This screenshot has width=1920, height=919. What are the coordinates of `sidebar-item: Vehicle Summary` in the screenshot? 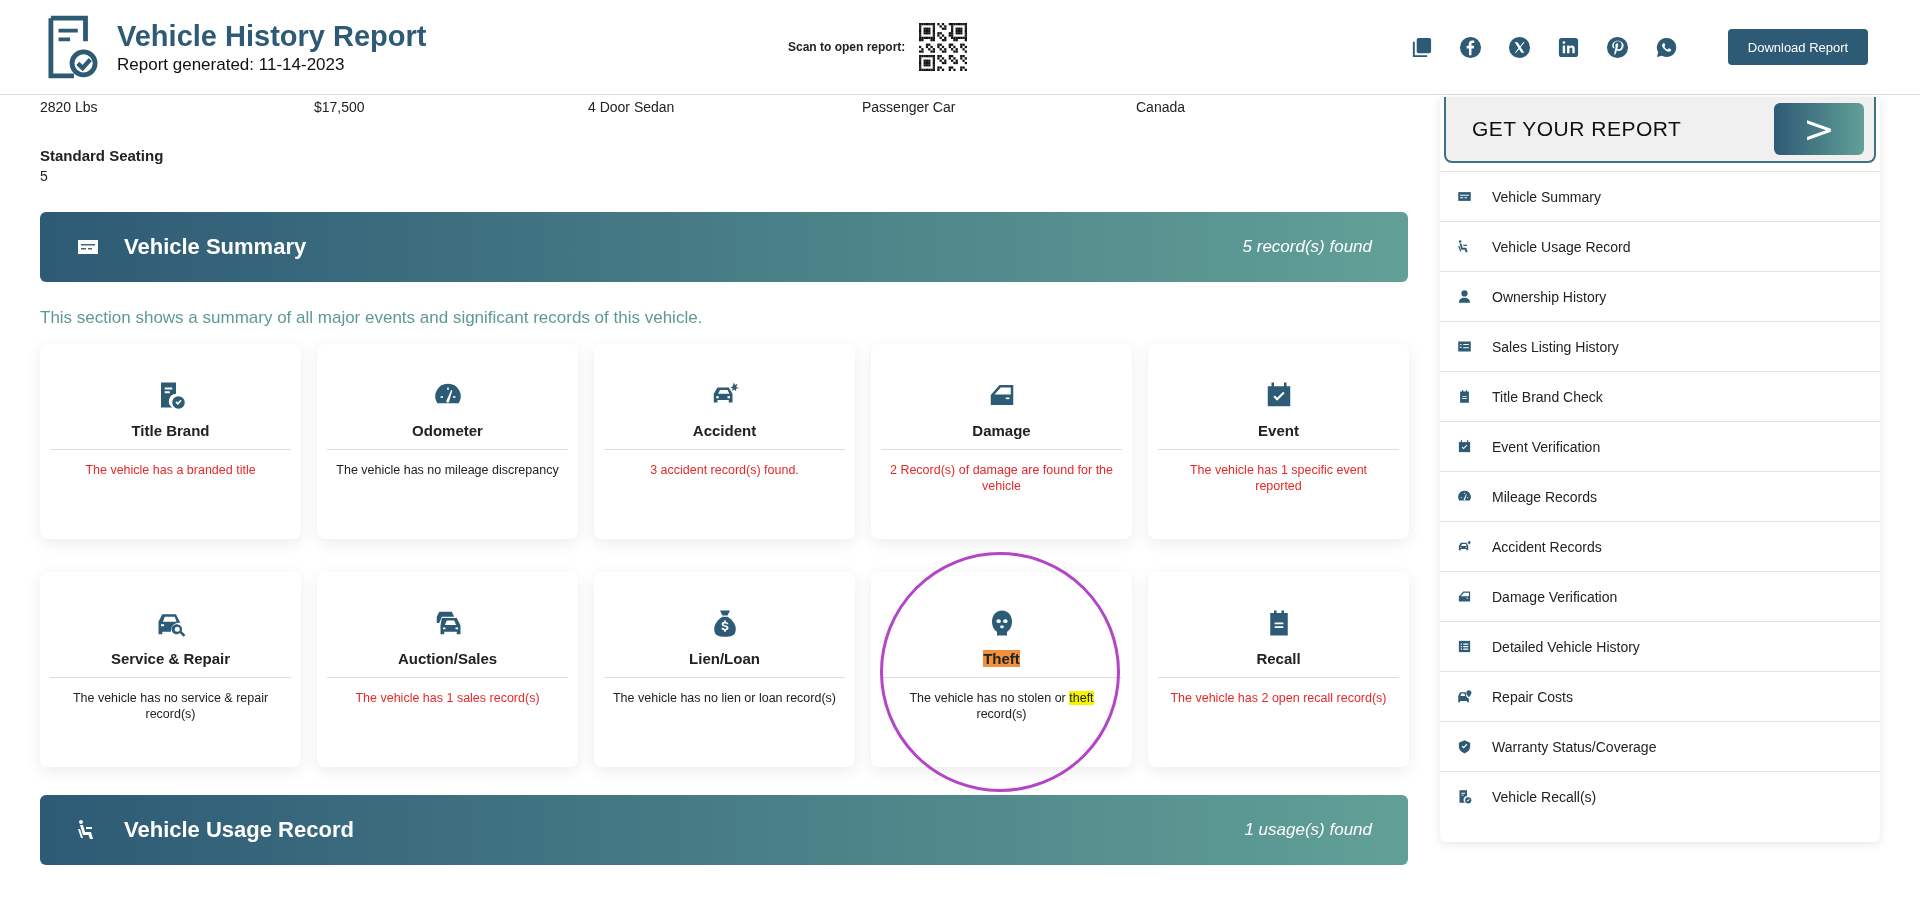 It's located at (1660, 196).